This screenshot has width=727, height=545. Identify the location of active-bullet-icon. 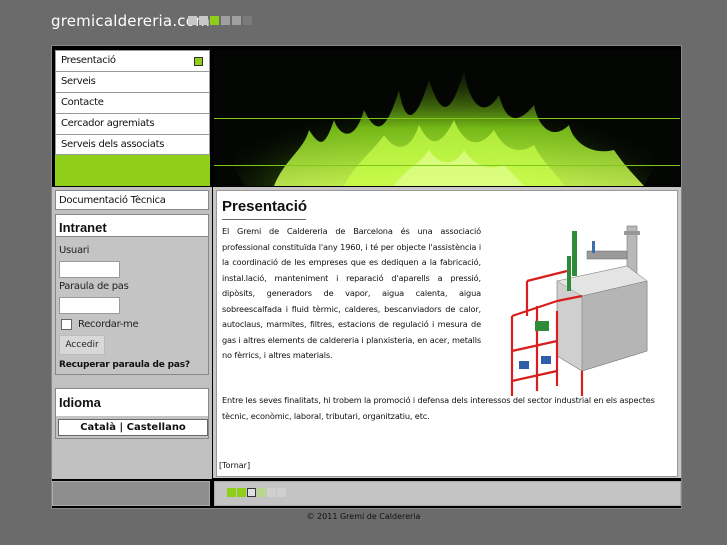
(198, 61).